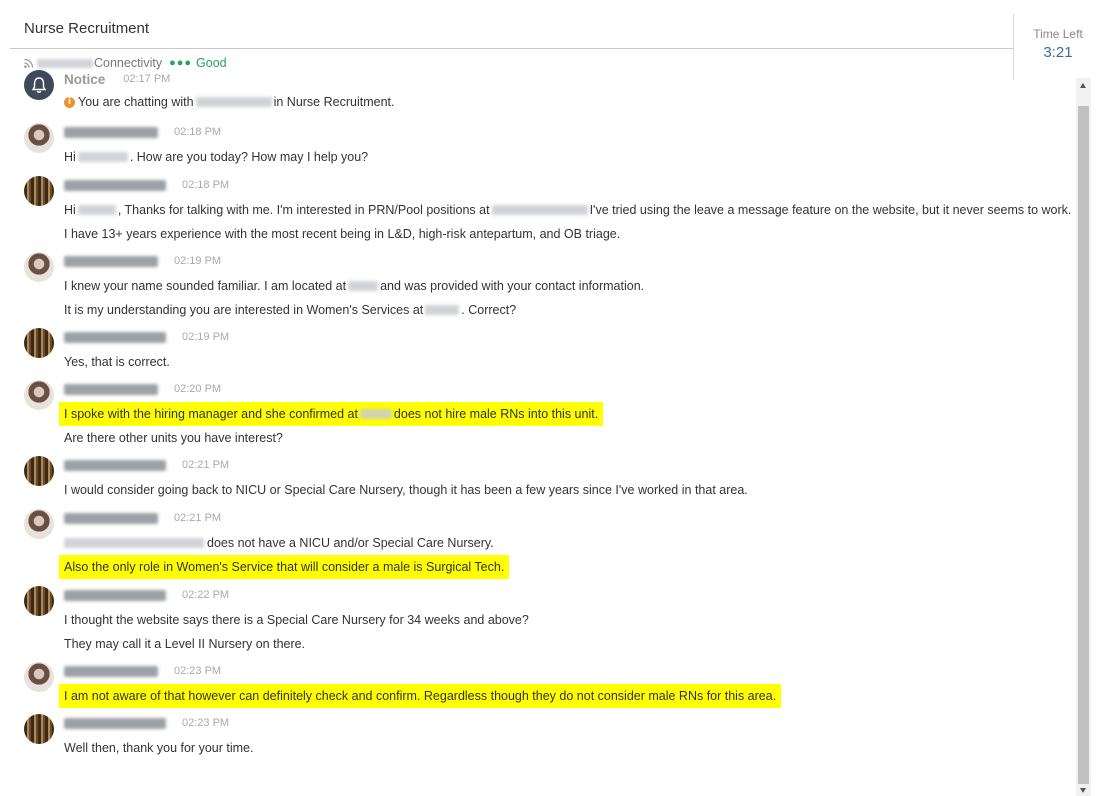  I want to click on sender-row: Notice 02:17 PM, so click(117, 79).